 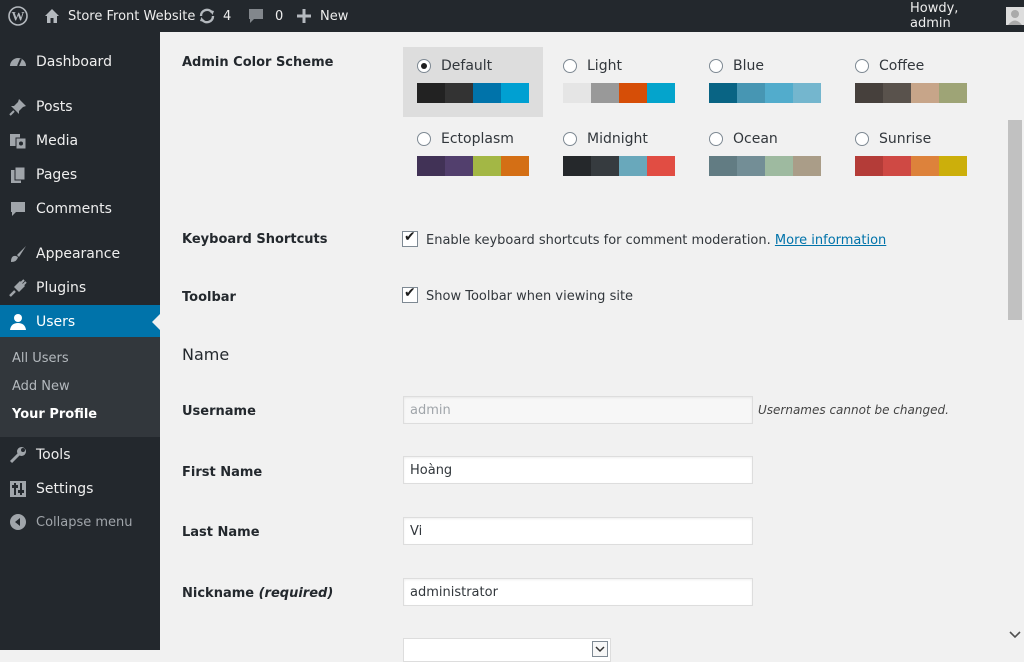 What do you see at coordinates (256, 16) in the screenshot?
I see `comment-bubble-icon` at bounding box center [256, 16].